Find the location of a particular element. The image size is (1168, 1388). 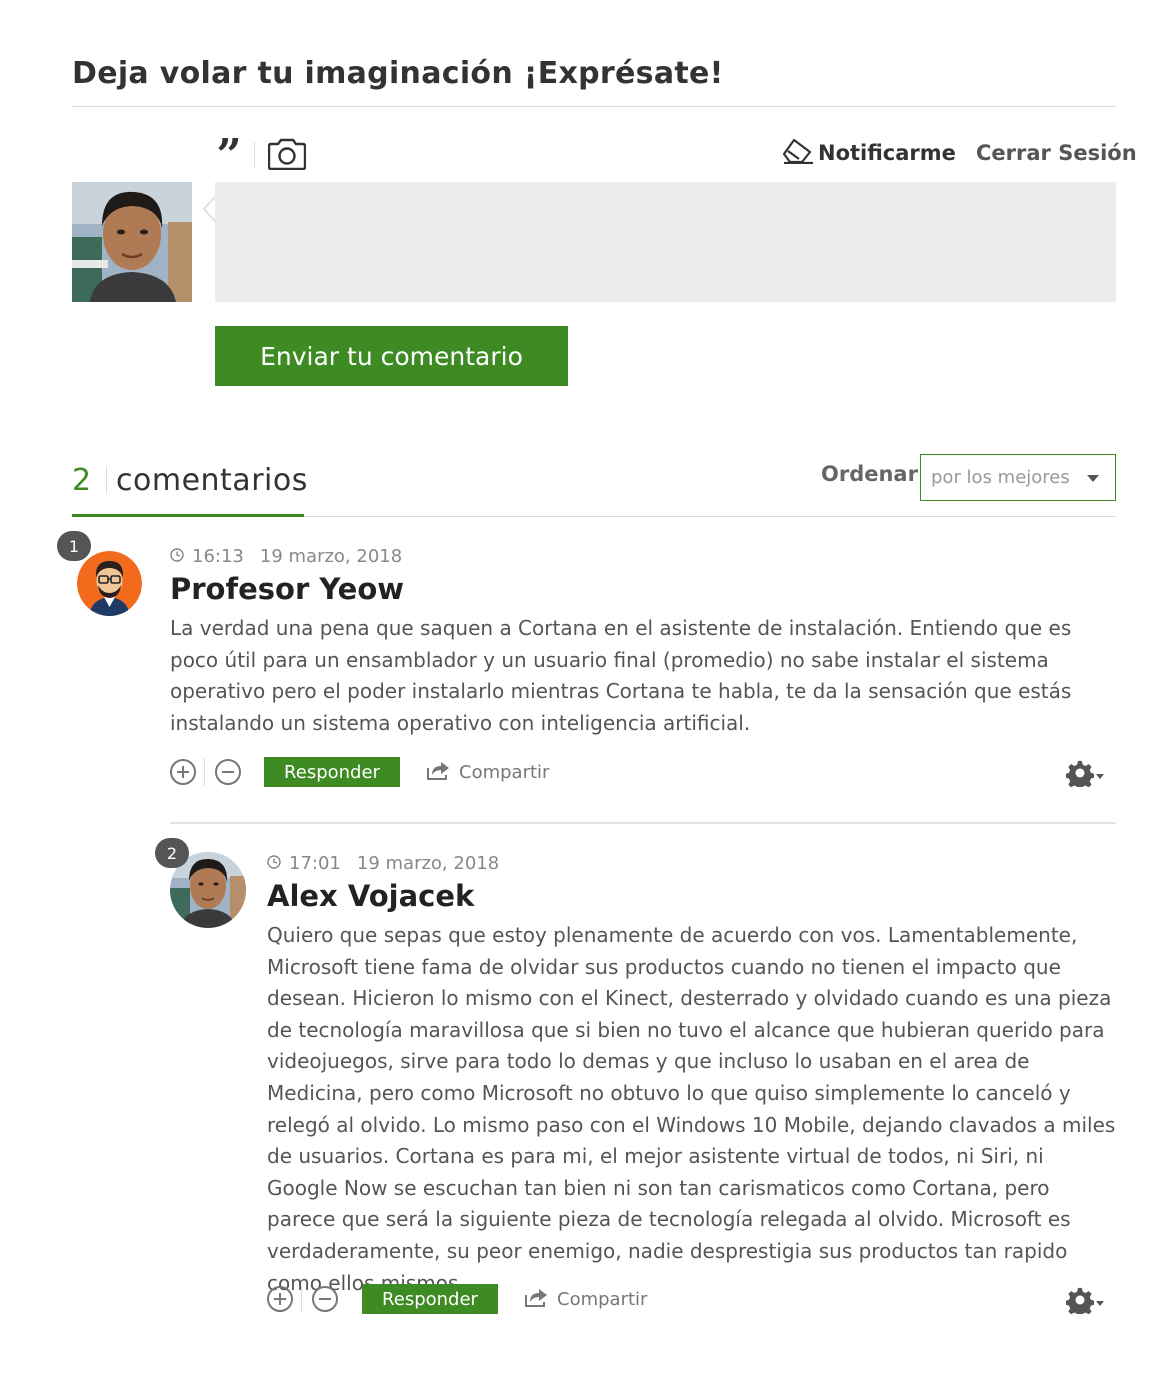

sort-select-value: por los mejores is located at coordinates (1000, 477).